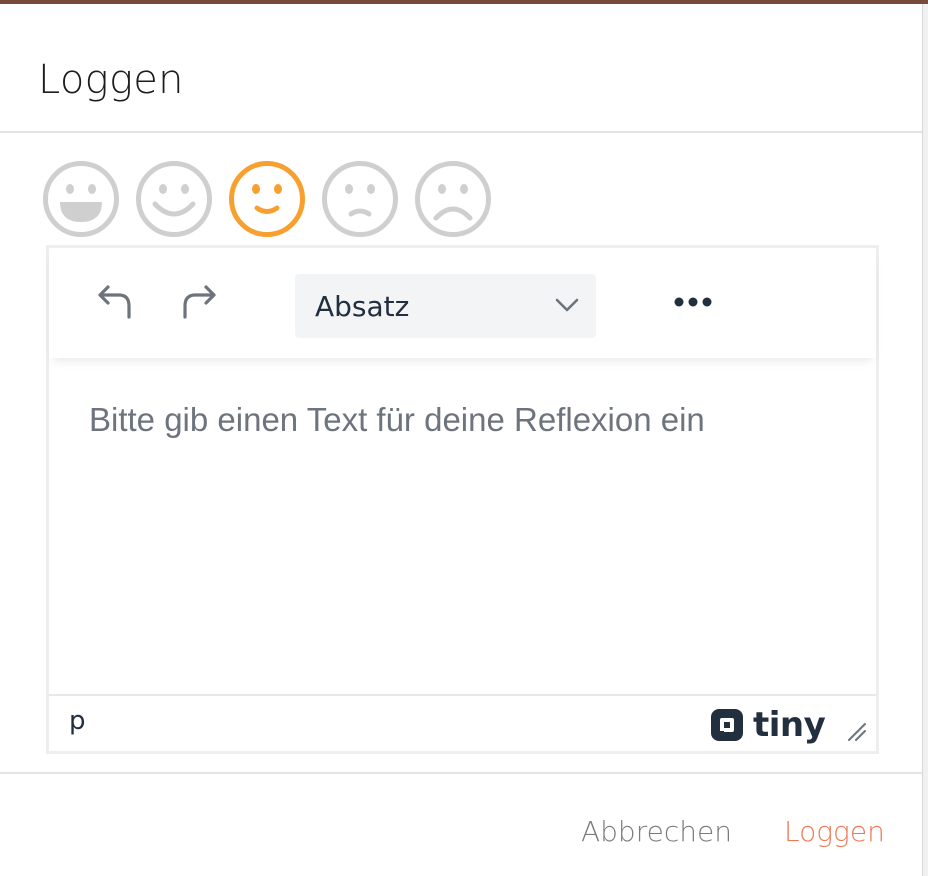 The height and width of the screenshot is (876, 928). Describe the element at coordinates (362, 306) in the screenshot. I see `block-format-label: Absatz` at that location.